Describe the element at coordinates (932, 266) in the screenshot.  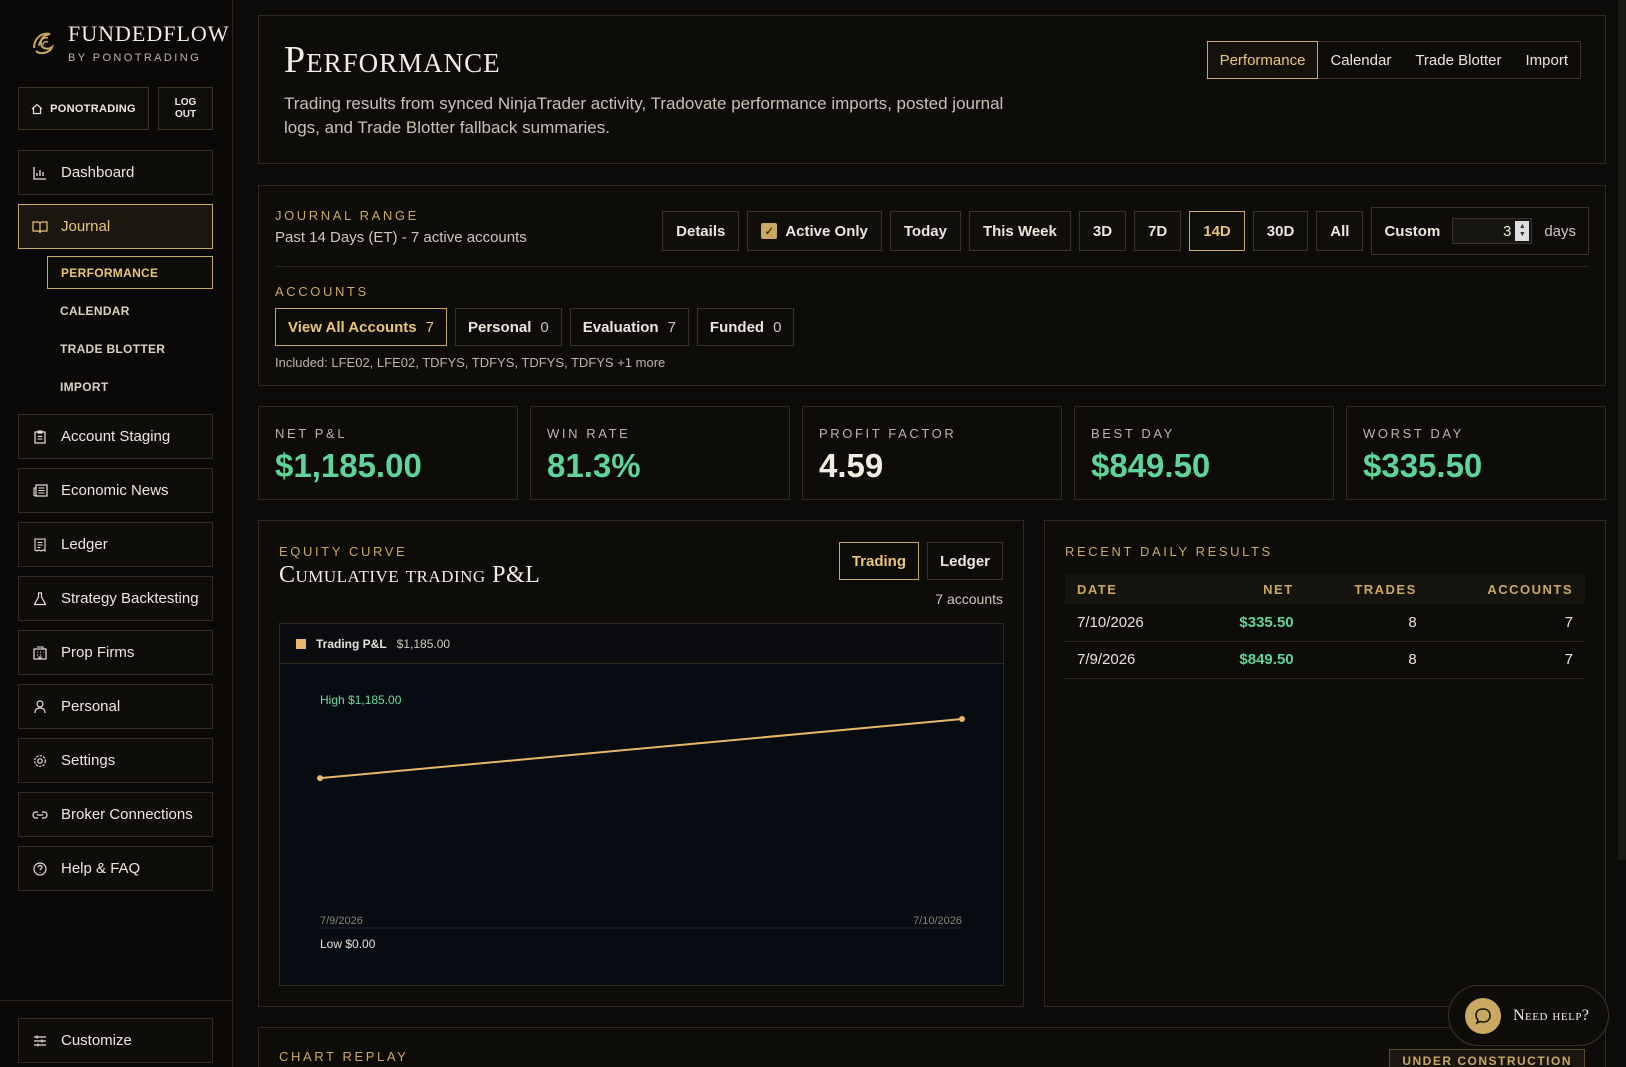
I see `divider` at that location.